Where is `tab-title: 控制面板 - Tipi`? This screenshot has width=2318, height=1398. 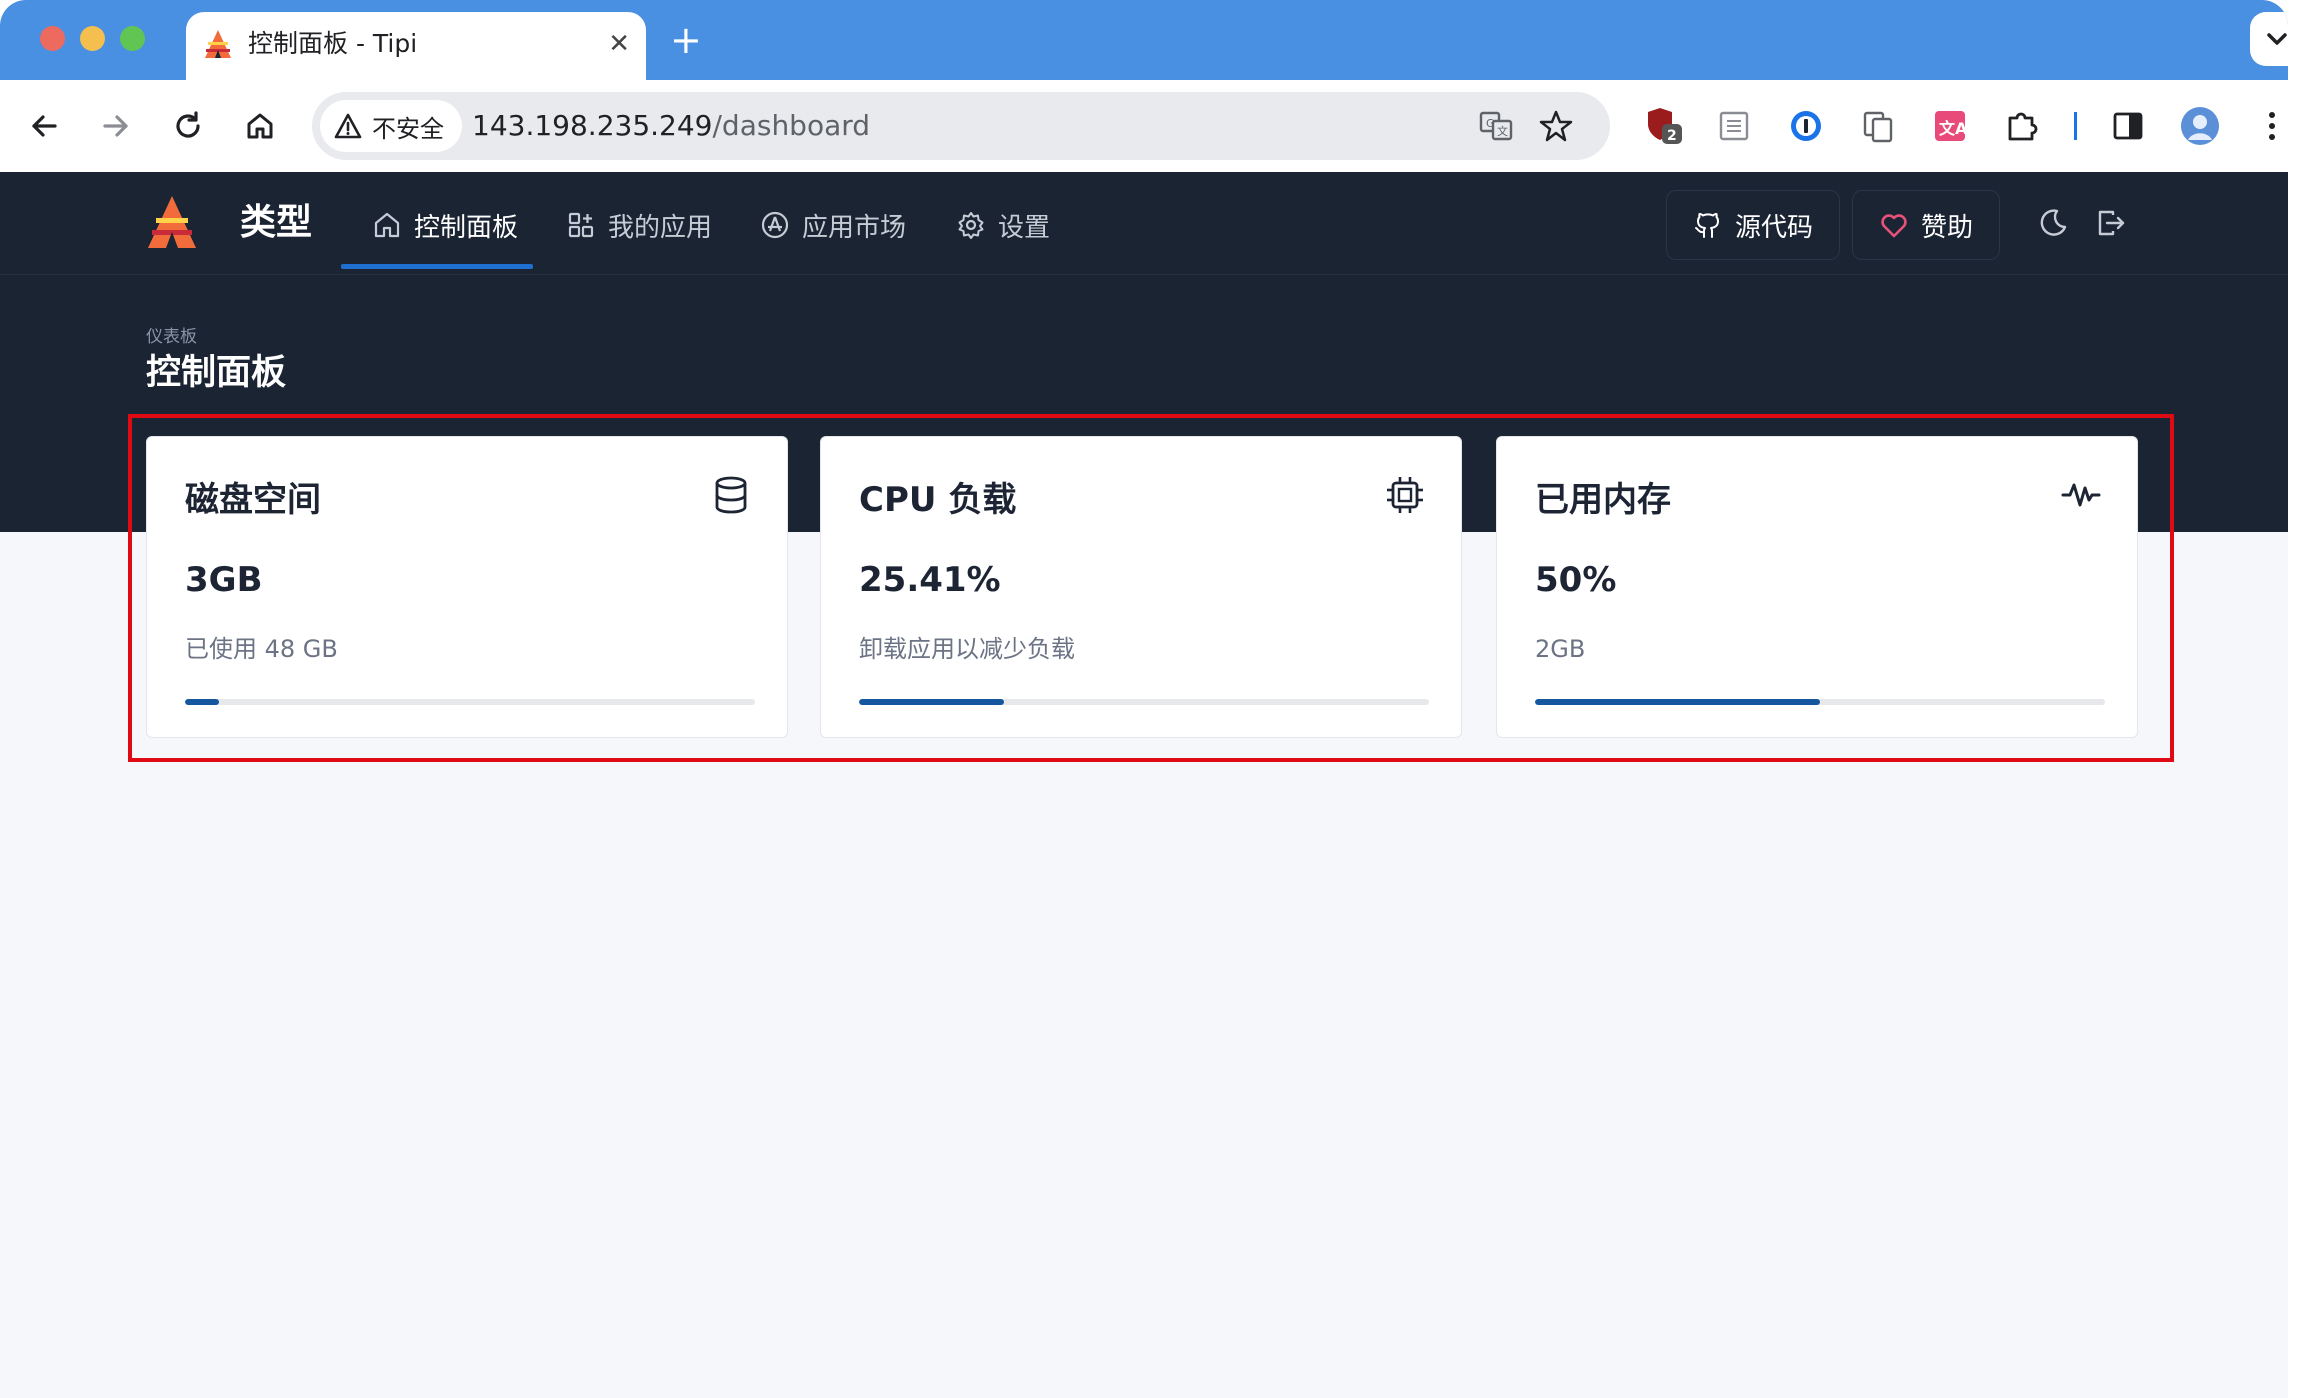
tab-title: 控制面板 - Tipi is located at coordinates (333, 43).